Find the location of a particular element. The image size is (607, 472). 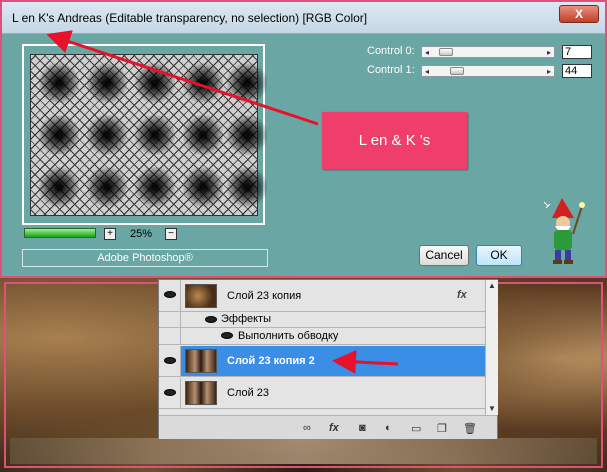

group-icon: ▭ is located at coordinates (416, 428).